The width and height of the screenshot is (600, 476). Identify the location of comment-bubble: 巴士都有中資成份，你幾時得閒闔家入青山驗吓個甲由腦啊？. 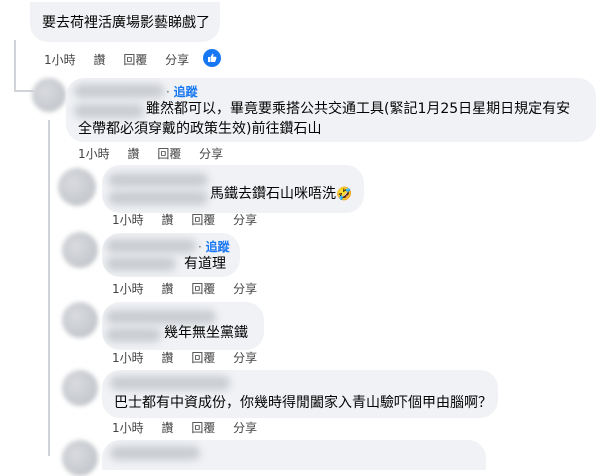
(300, 394).